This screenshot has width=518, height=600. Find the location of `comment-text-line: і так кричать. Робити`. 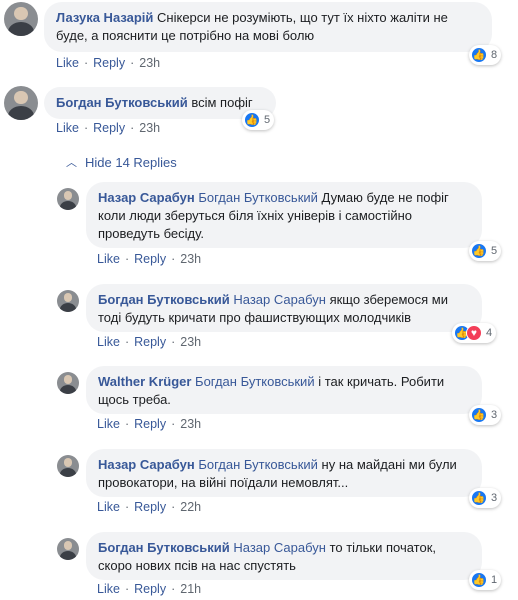

comment-text-line: і так кричать. Робити is located at coordinates (381, 381).